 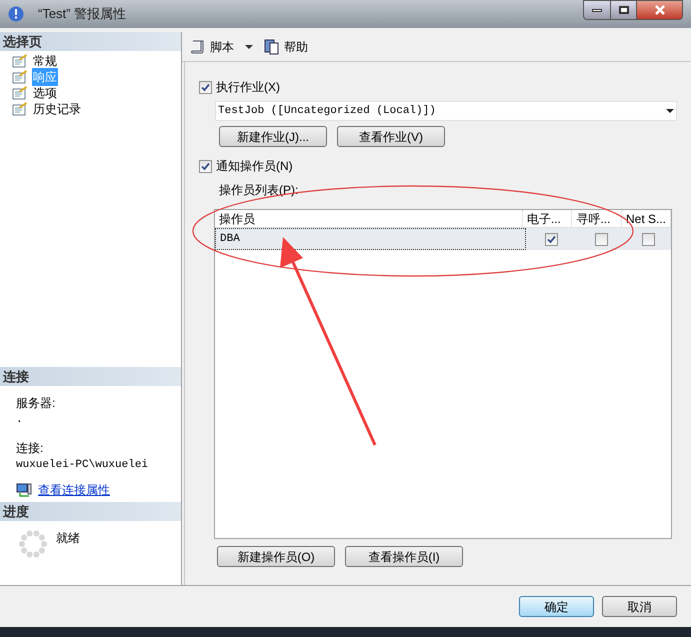 What do you see at coordinates (33, 544) in the screenshot?
I see `spinner-icon` at bounding box center [33, 544].